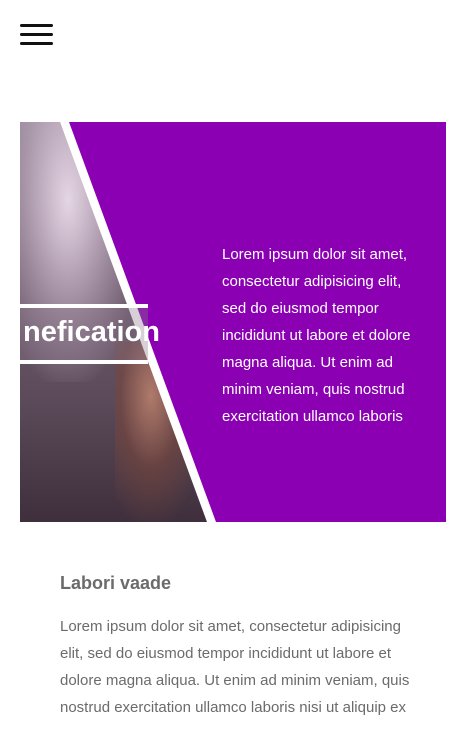  Describe the element at coordinates (91, 332) in the screenshot. I see `hero-label: nefication` at that location.